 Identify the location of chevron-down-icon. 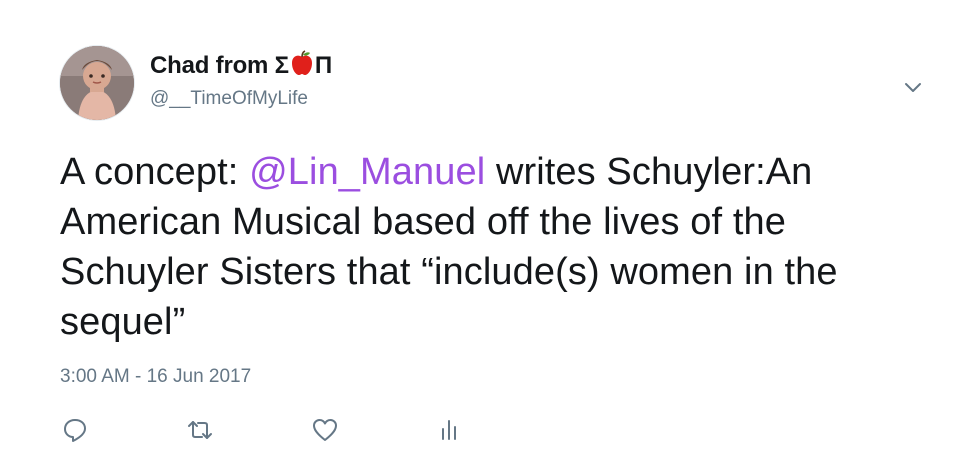
(913, 87).